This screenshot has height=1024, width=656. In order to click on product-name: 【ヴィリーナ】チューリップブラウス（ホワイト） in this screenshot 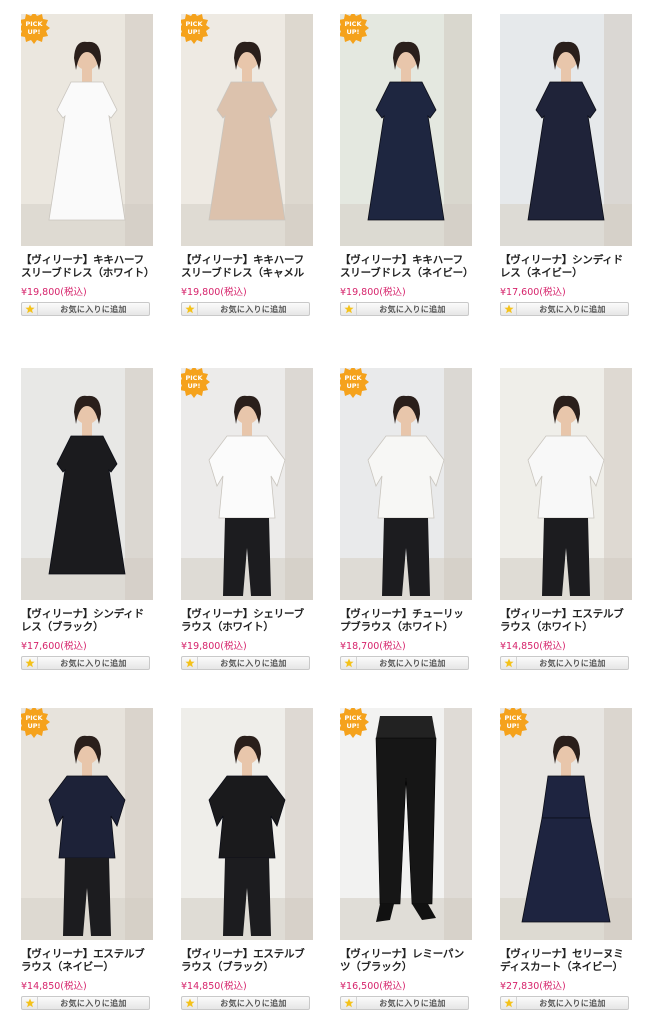, I will do `click(406, 621)`.